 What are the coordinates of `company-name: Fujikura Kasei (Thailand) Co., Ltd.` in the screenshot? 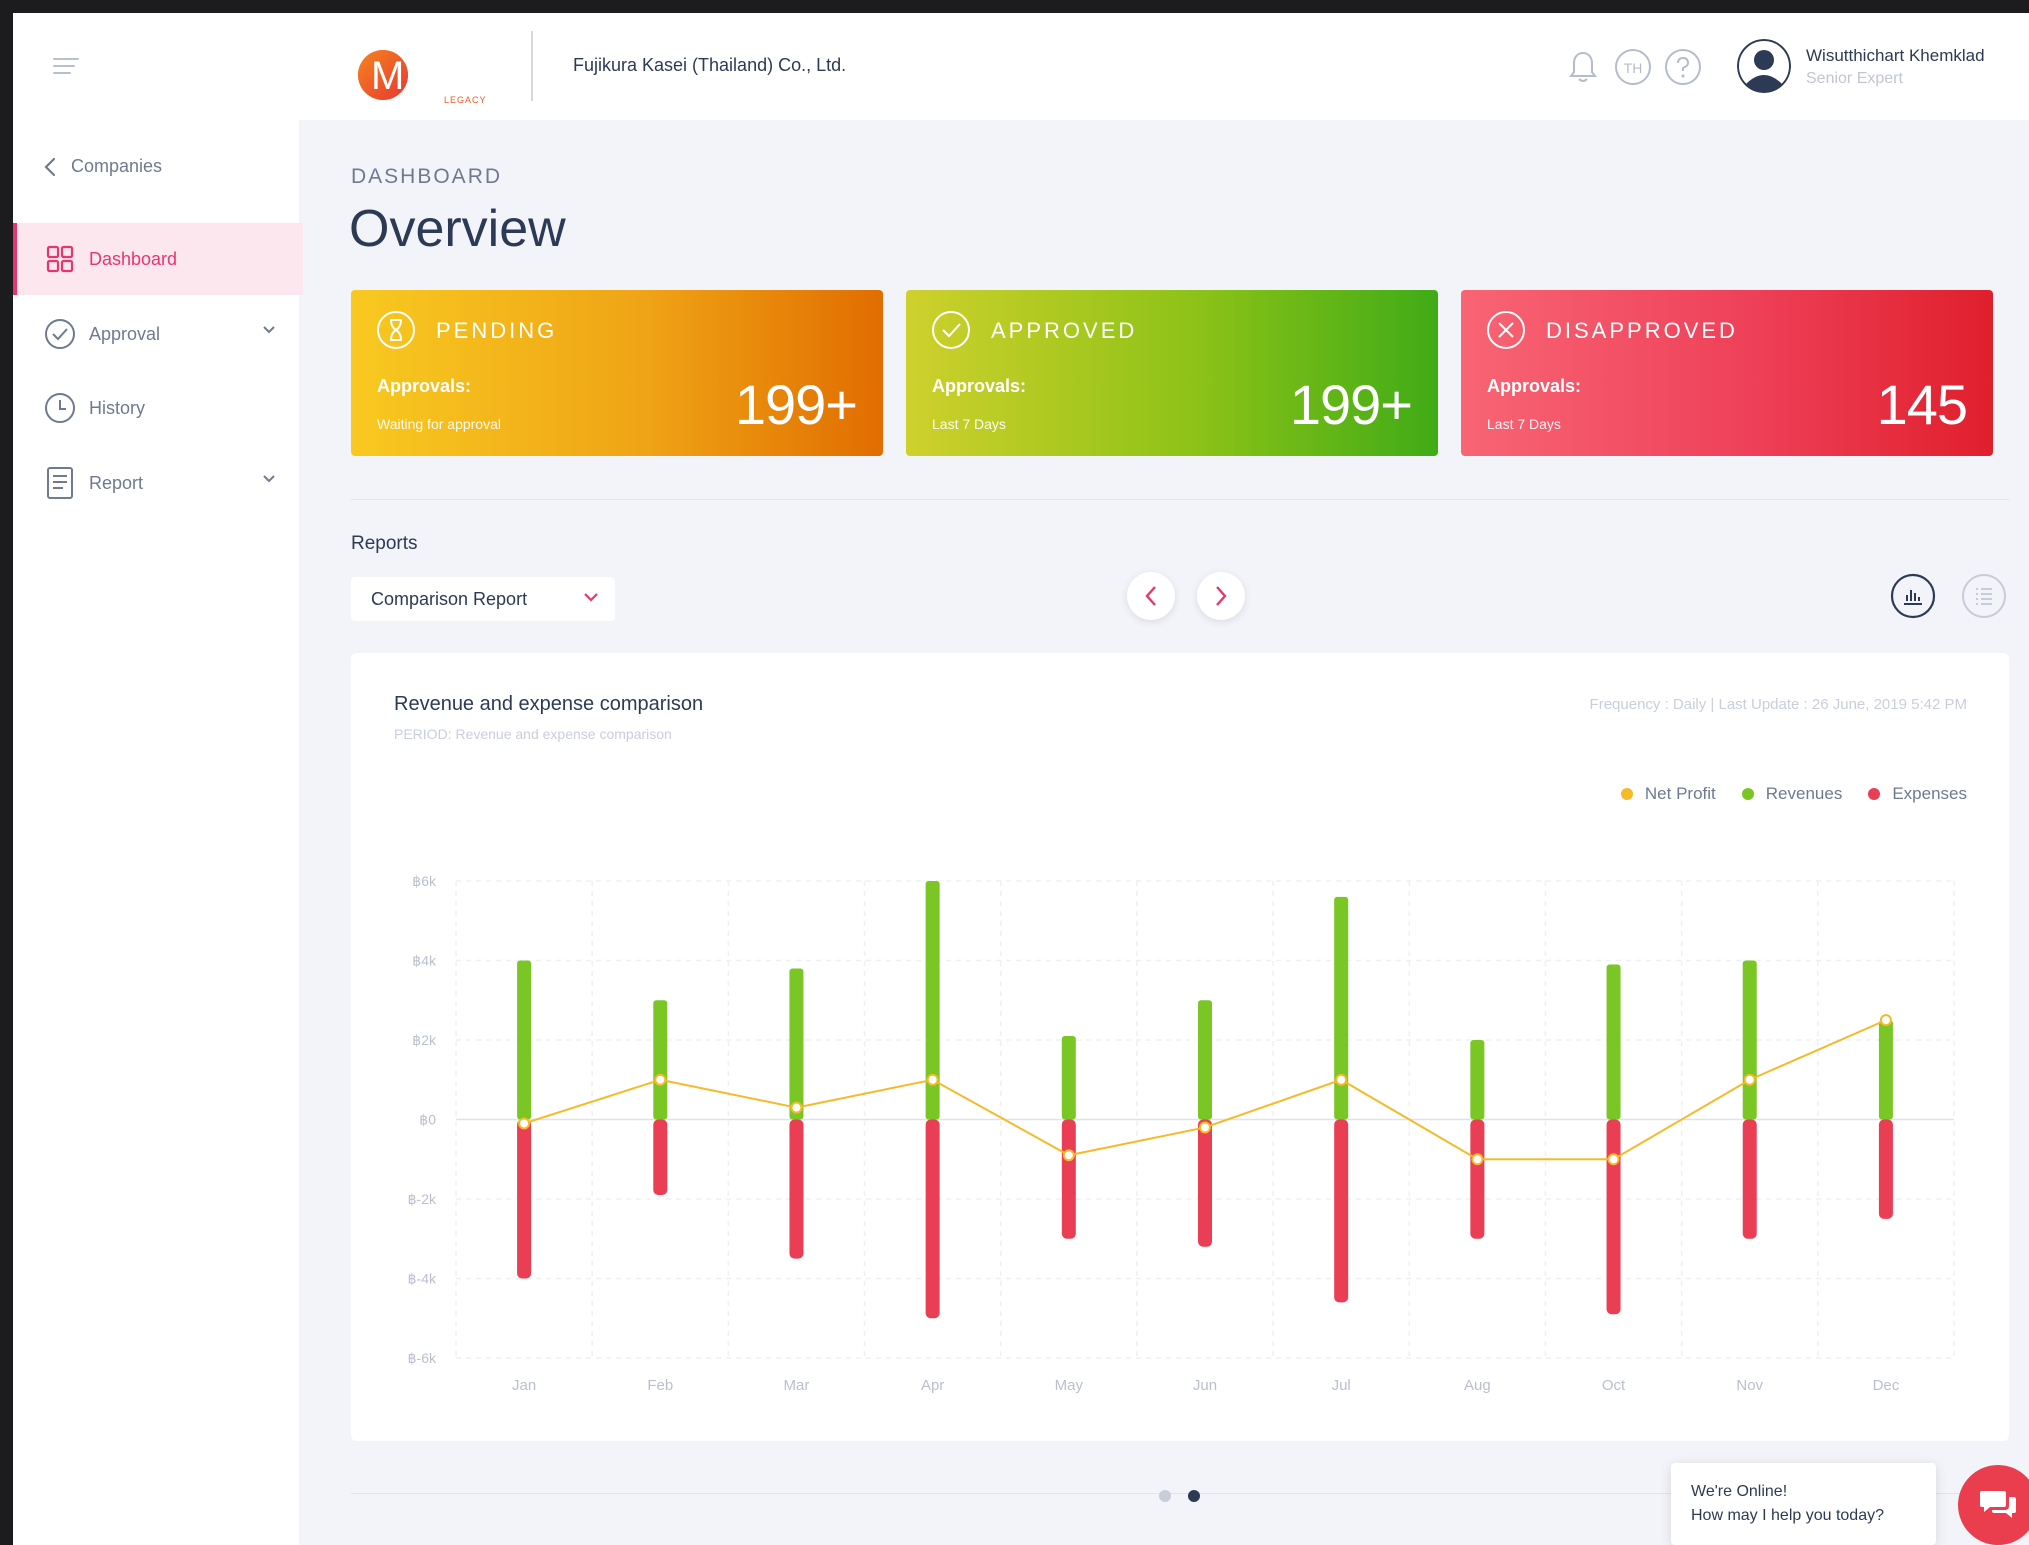 It's located at (710, 65).